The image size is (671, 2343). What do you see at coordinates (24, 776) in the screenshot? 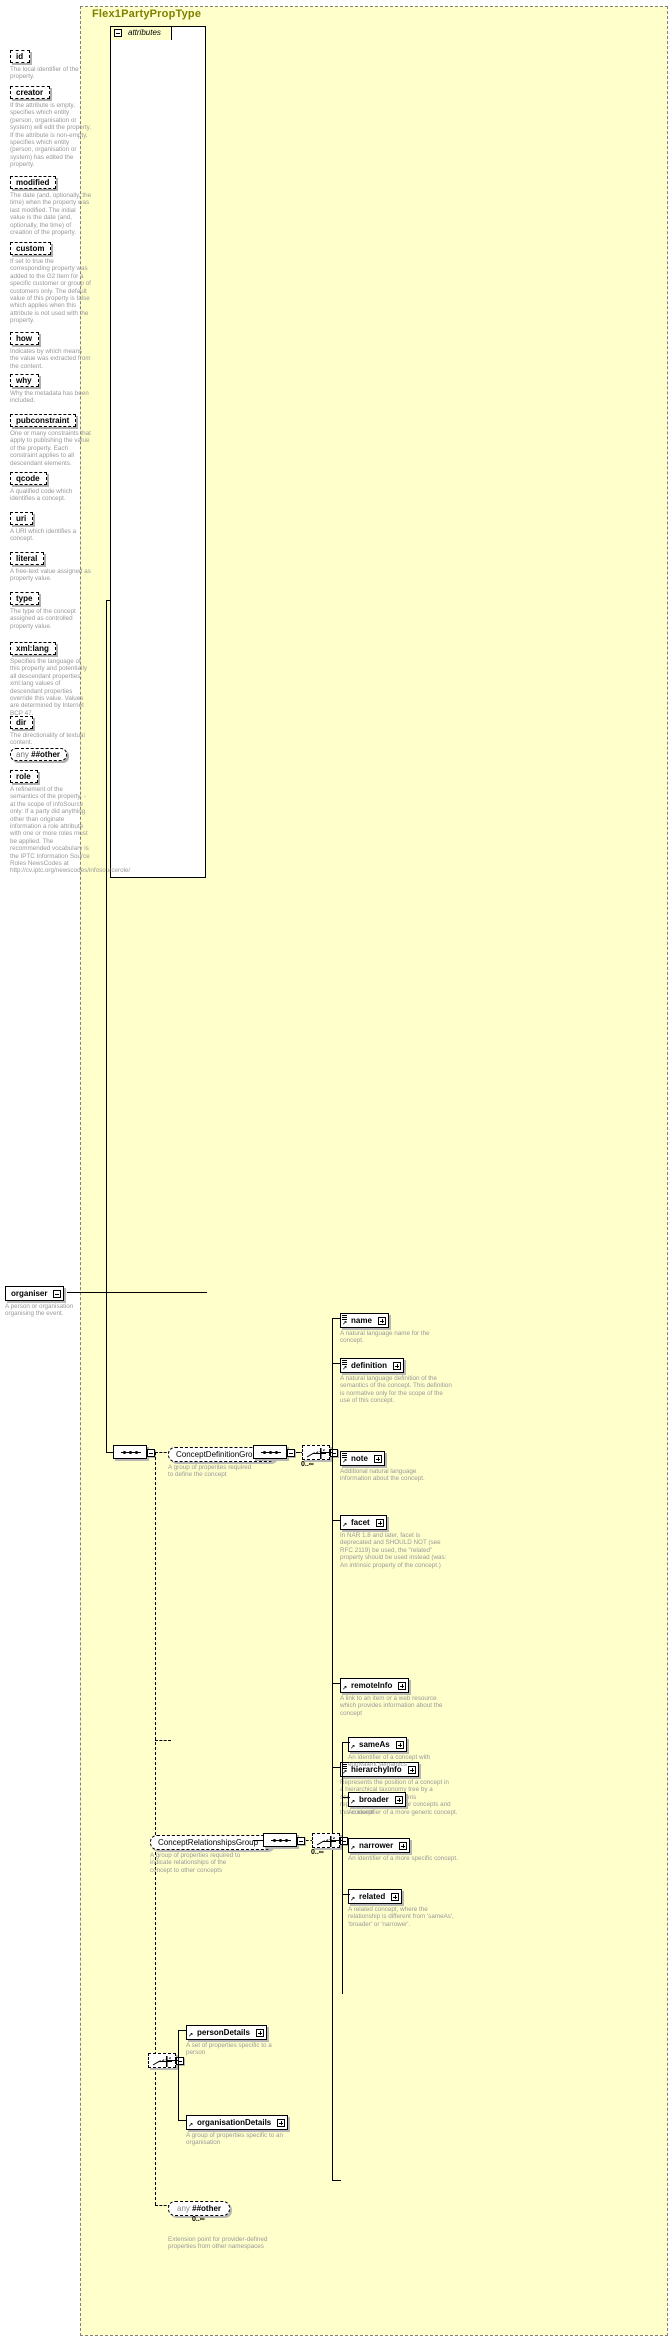
I see `attribute-chip: role` at bounding box center [24, 776].